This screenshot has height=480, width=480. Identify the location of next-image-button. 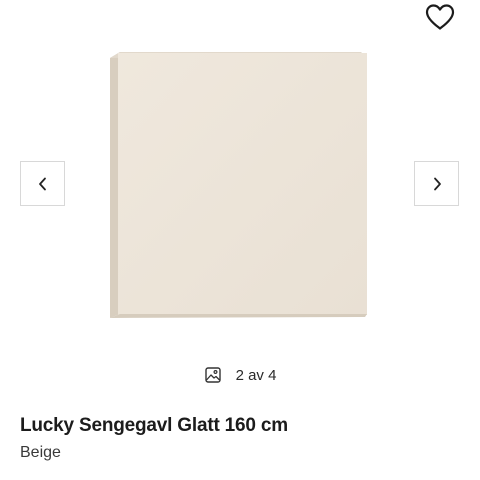
(436, 183).